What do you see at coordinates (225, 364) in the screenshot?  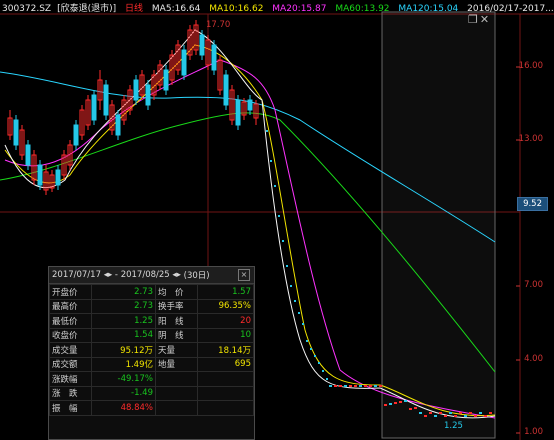 I see `stats-cell-v2: 695` at bounding box center [225, 364].